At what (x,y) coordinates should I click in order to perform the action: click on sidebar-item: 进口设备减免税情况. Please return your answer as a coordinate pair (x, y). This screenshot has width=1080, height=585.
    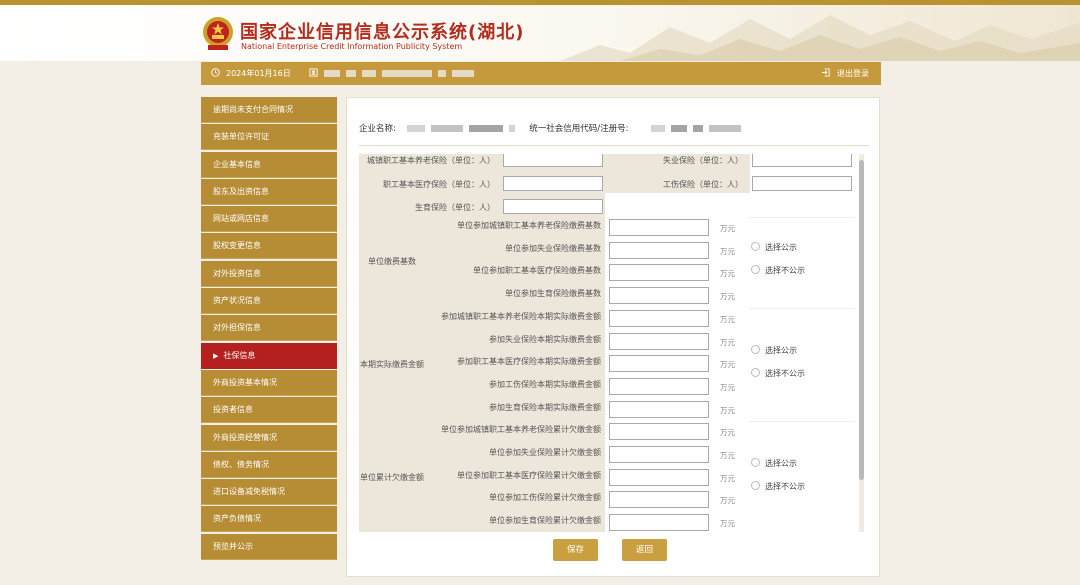
    Looking at the image, I should click on (269, 492).